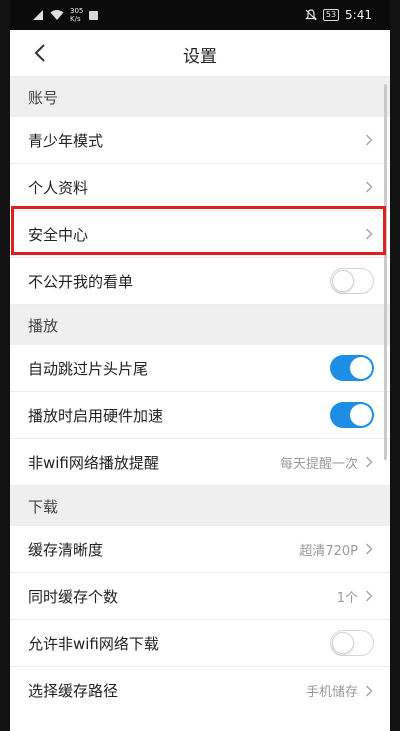  I want to click on skip-intro-toggle, so click(352, 368).